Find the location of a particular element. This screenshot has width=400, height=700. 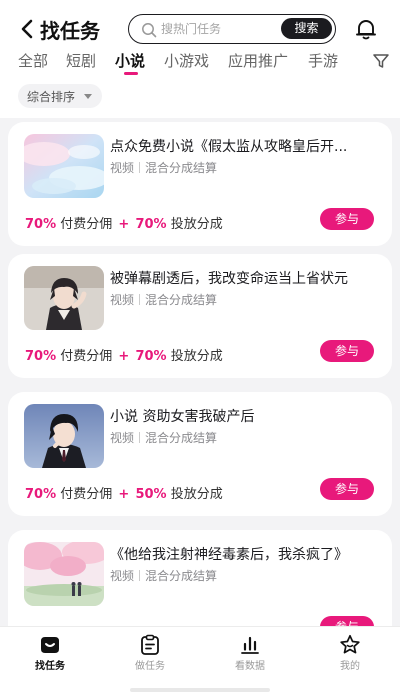

bell-icon is located at coordinates (366, 29).